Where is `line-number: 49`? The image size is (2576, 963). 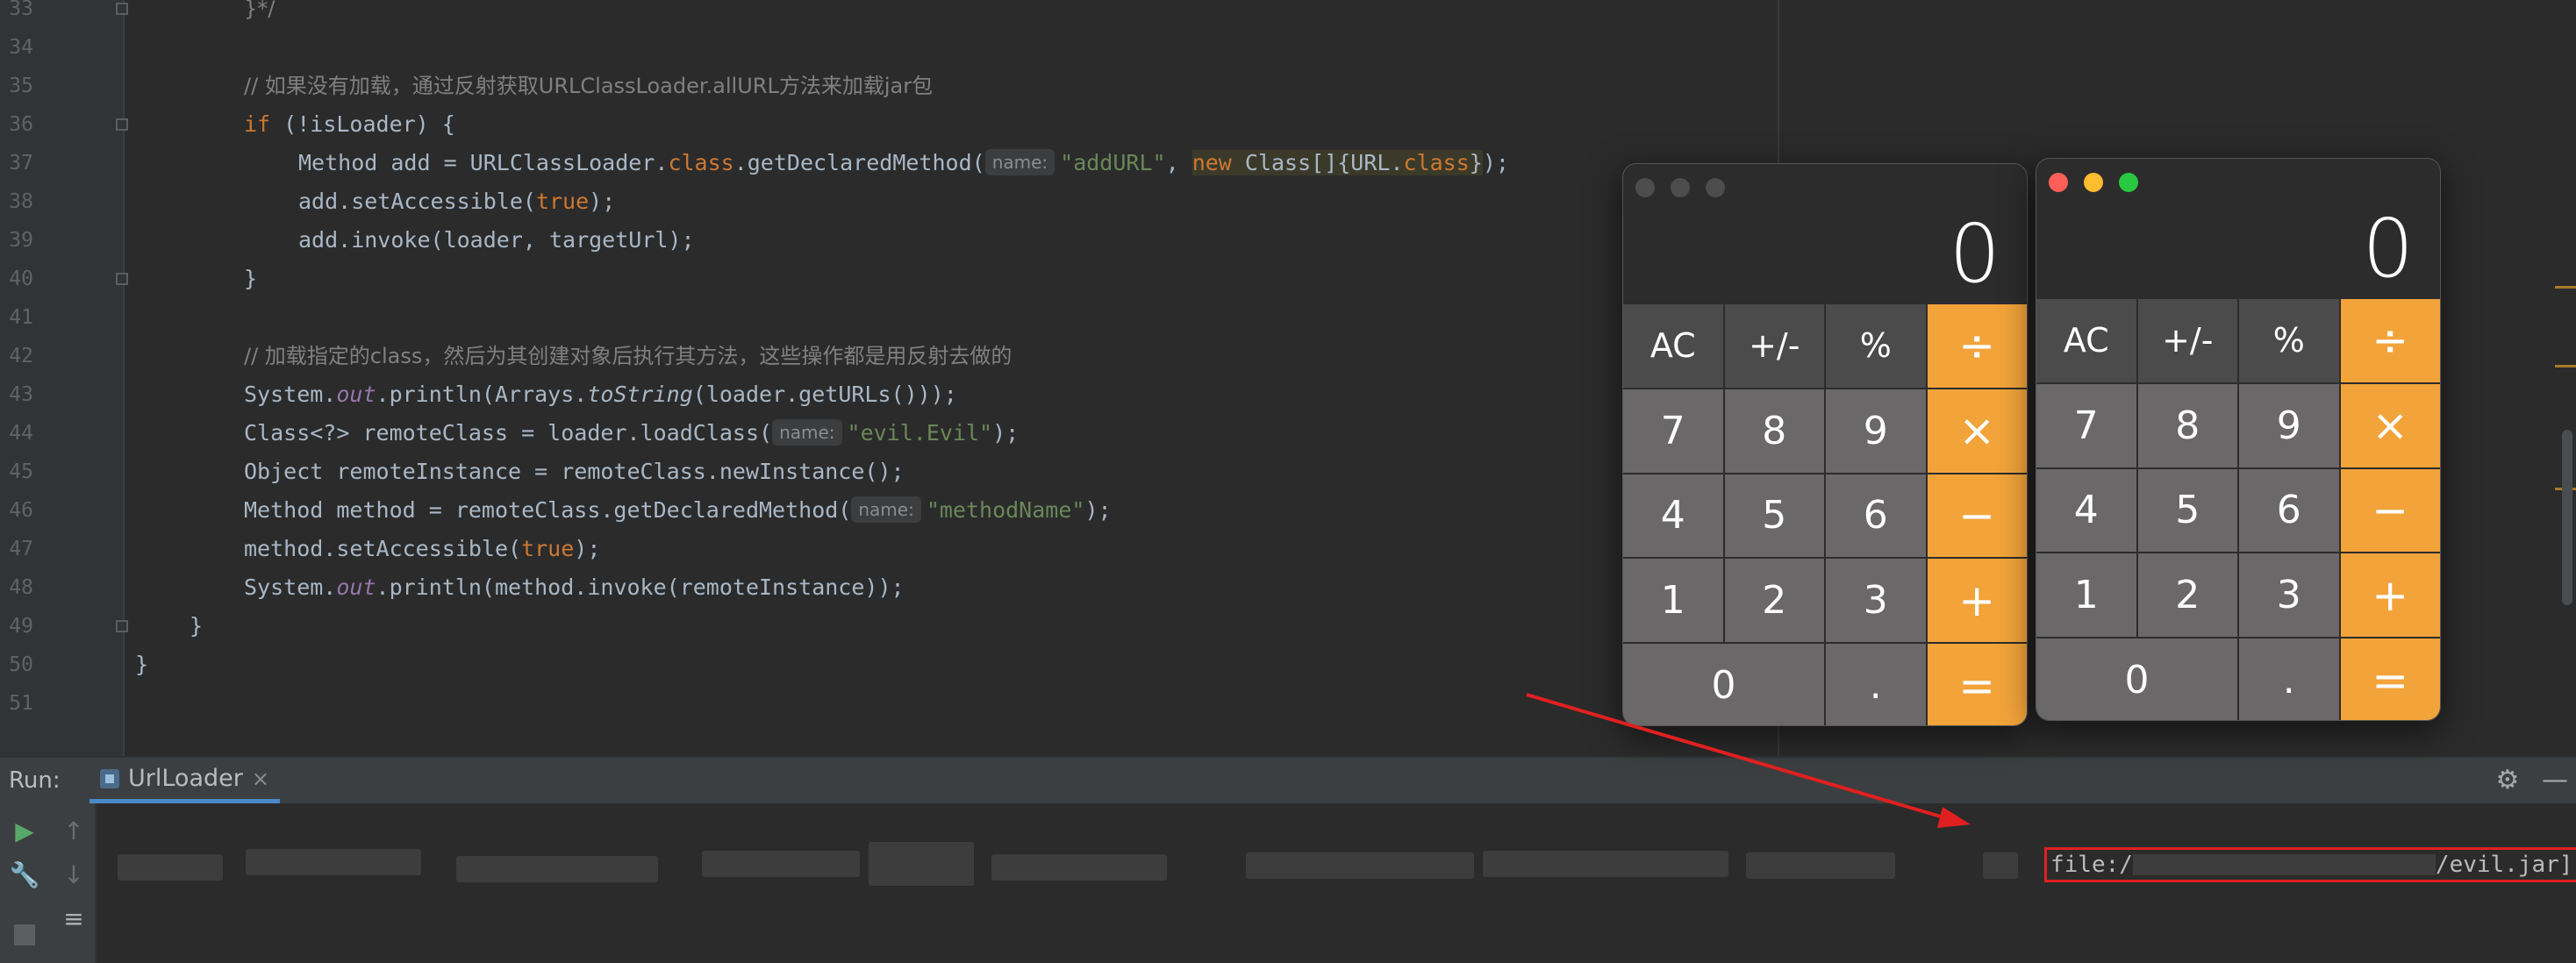
line-number: 49 is located at coordinates (16, 626).